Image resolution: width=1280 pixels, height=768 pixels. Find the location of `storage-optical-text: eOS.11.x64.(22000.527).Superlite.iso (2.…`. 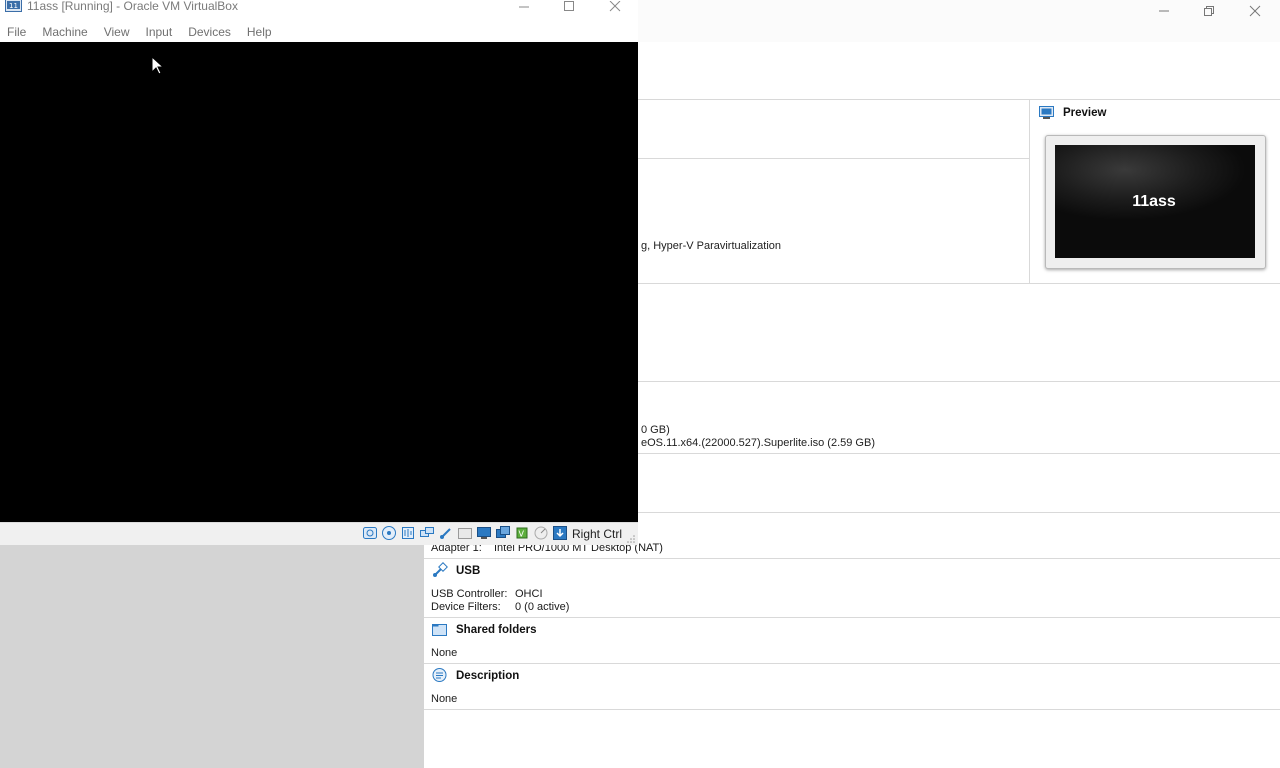

storage-optical-text: eOS.11.x64.(22000.527).Superlite.iso (2.… is located at coordinates (758, 443).